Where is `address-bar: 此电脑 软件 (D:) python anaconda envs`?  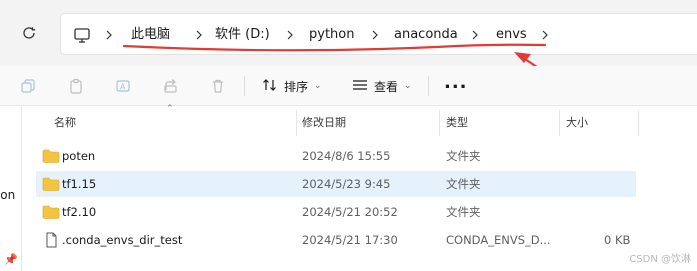 address-bar: 此电脑 软件 (D:) python anaconda envs is located at coordinates (378, 34).